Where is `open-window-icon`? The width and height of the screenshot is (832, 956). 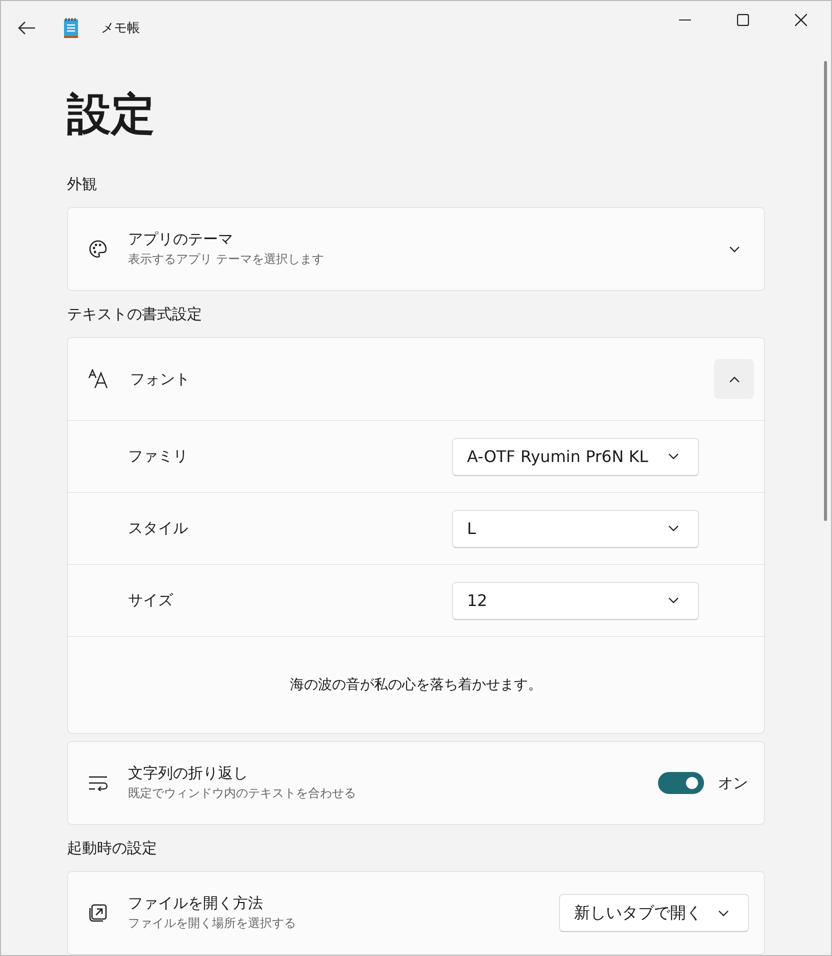 open-window-icon is located at coordinates (98, 913).